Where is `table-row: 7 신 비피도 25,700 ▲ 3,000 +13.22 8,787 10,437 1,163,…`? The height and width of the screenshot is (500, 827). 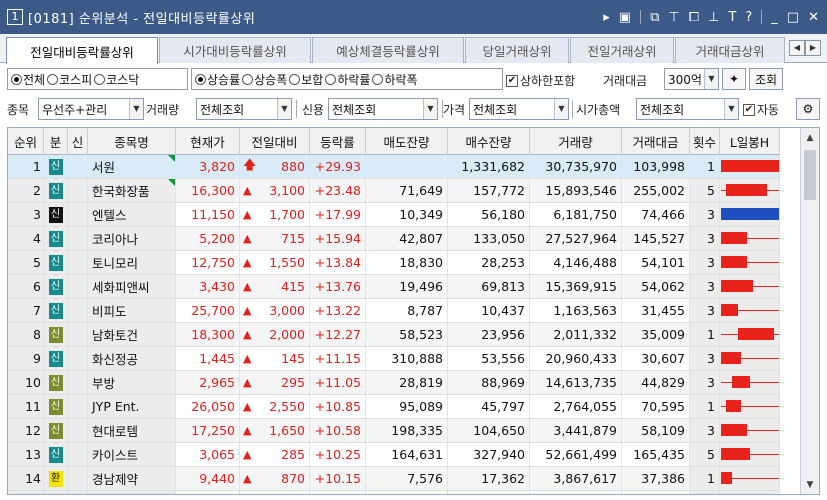
table-row: 7 신 비피도 25,700 ▲ 3,000 +13.22 8,787 10,437 1,163,… is located at coordinates (394, 311).